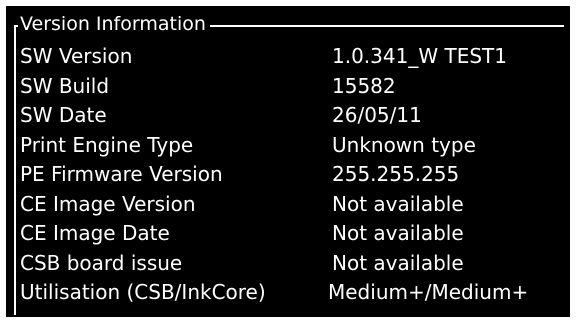 The height and width of the screenshot is (323, 576). What do you see at coordinates (293, 264) in the screenshot?
I see `info-row-csb-board-issue: CSB board issue Not available` at bounding box center [293, 264].